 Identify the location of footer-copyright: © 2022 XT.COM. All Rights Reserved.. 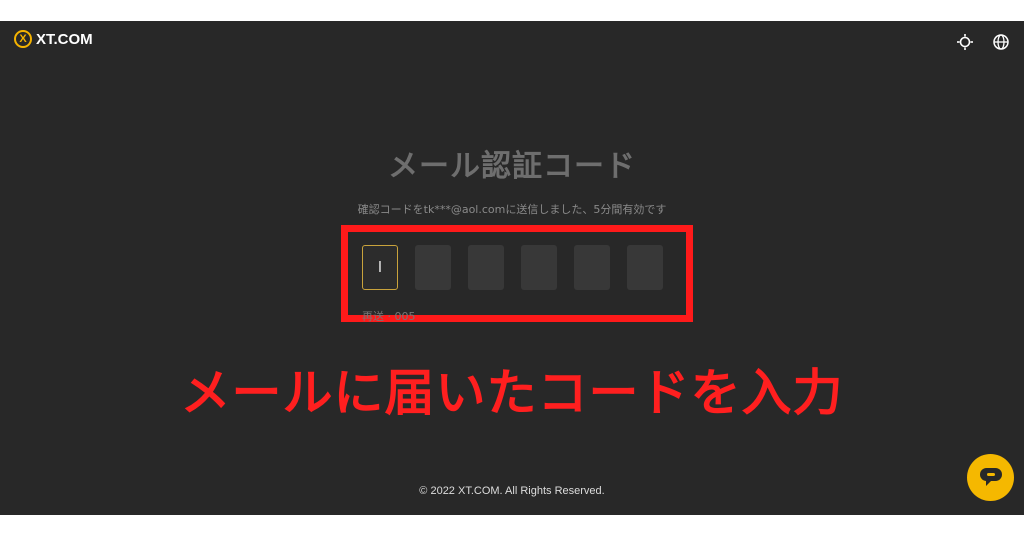
(512, 491).